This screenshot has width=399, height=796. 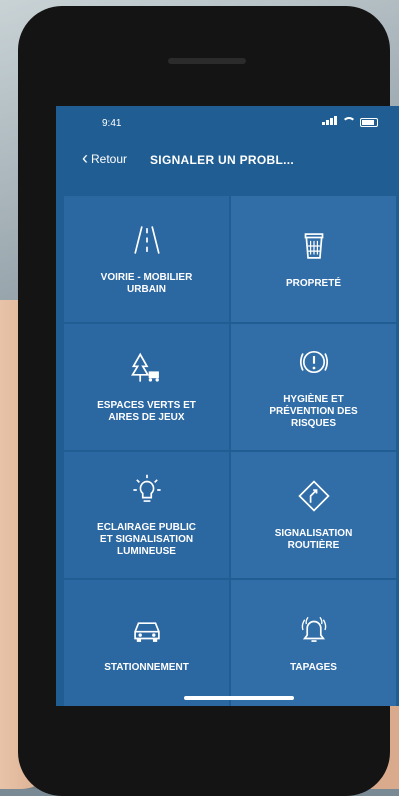 What do you see at coordinates (85, 158) in the screenshot?
I see `chevron-left-icon: ‹` at bounding box center [85, 158].